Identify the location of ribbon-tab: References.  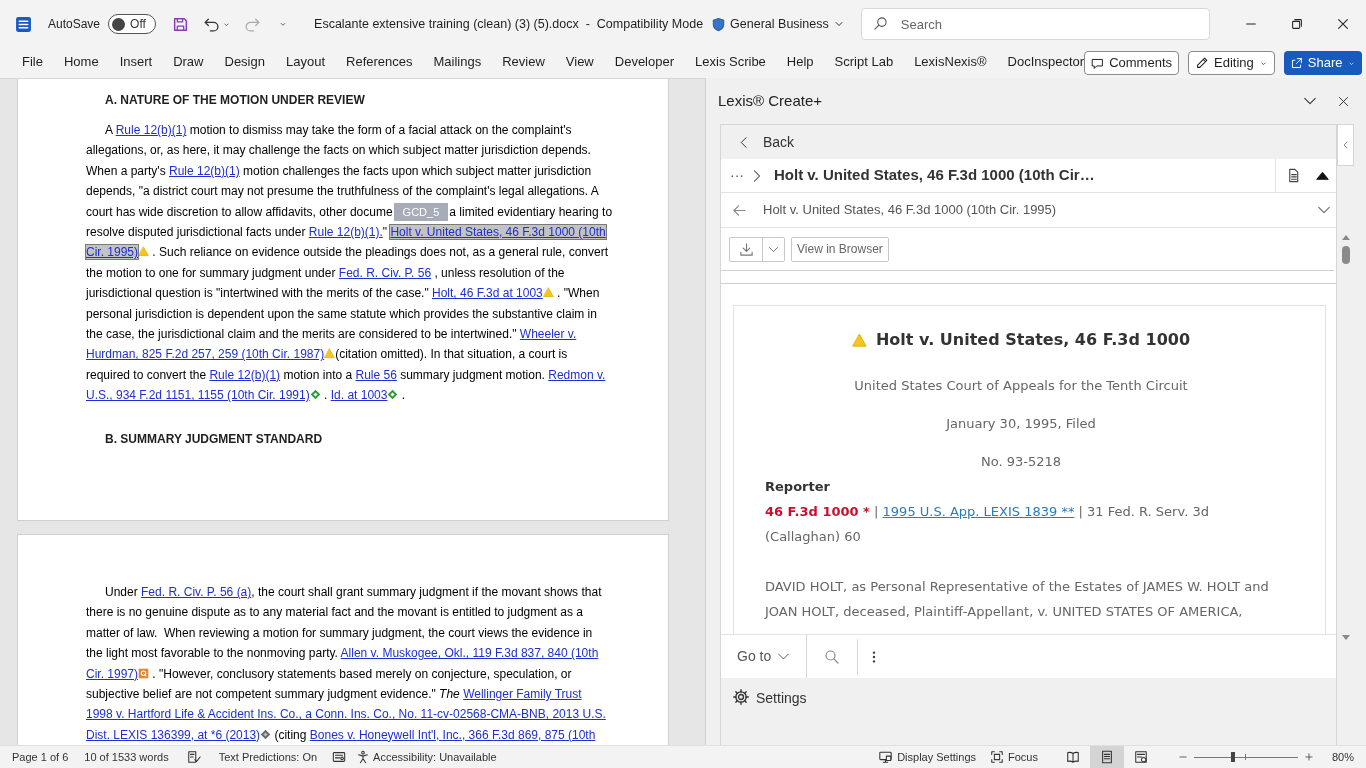
(379, 63).